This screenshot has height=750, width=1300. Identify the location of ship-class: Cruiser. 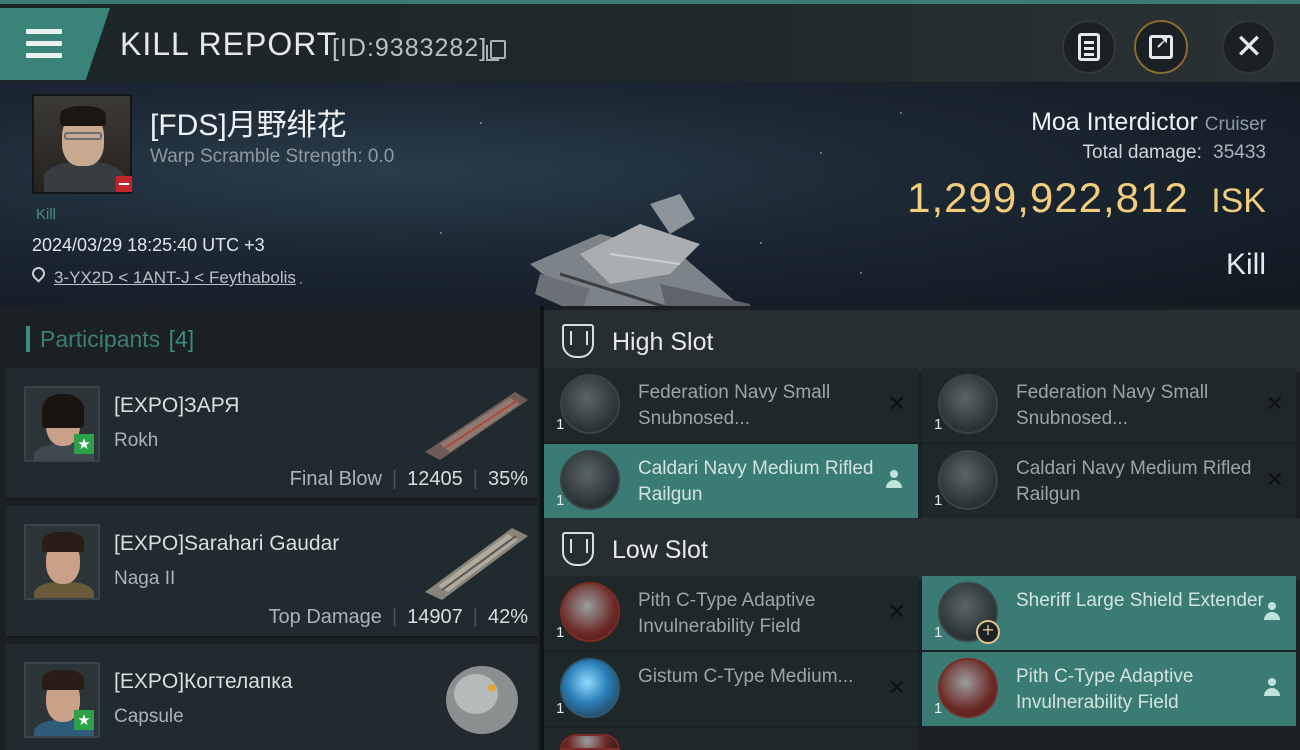
(1235, 124).